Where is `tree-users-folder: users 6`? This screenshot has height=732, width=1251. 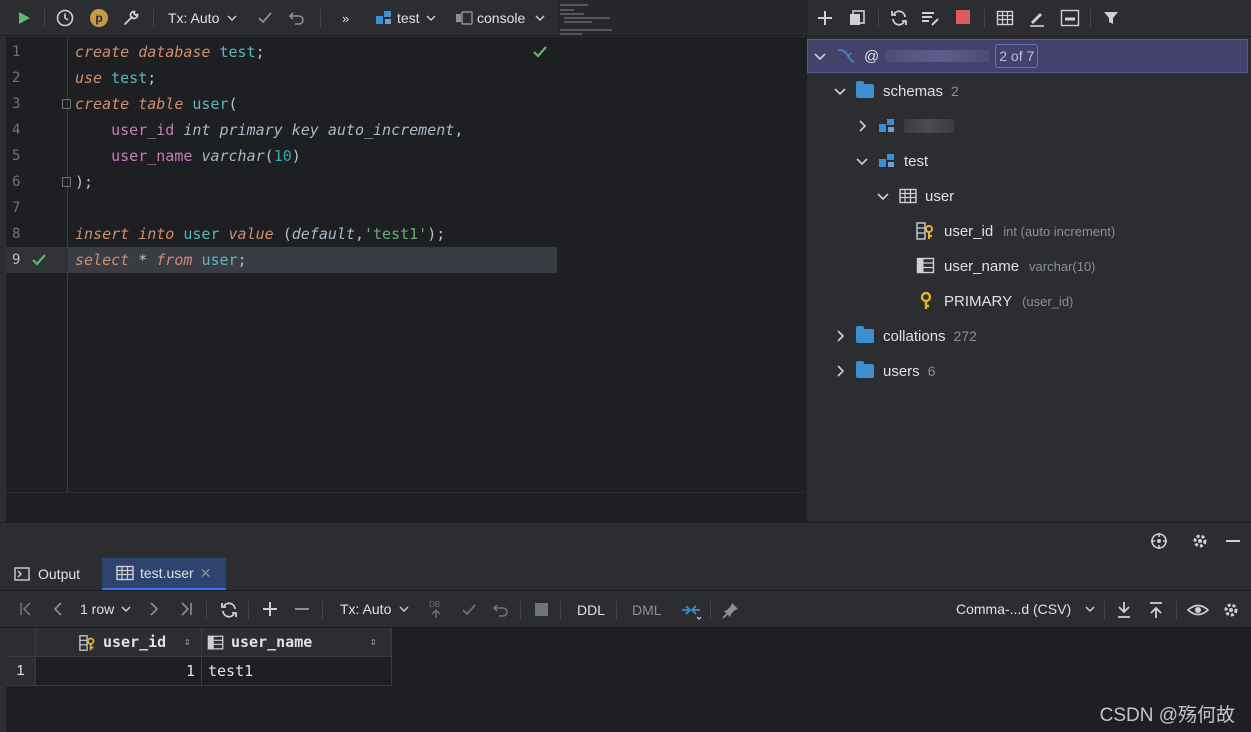 tree-users-folder: users 6 is located at coordinates (884, 371).